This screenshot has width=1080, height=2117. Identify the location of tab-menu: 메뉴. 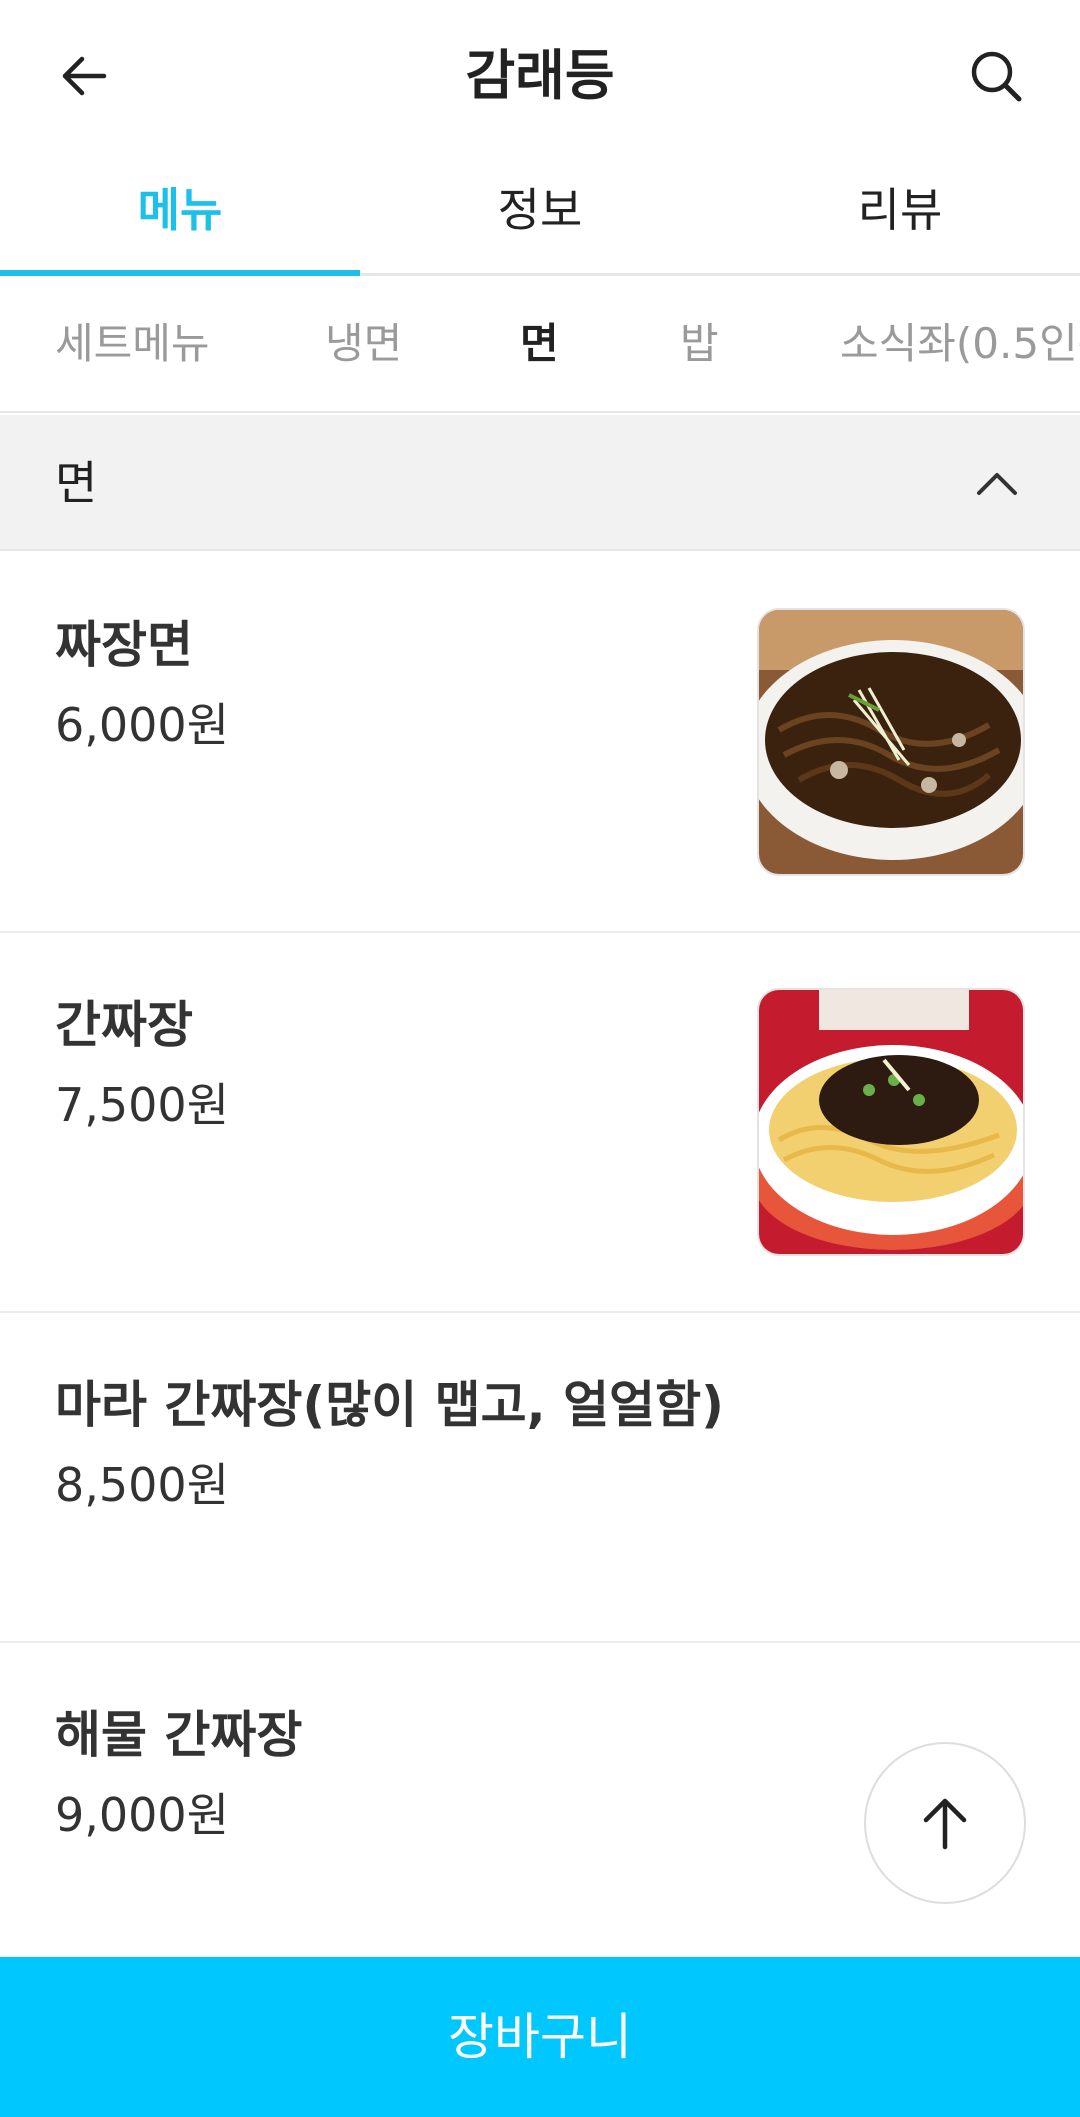
(180, 213).